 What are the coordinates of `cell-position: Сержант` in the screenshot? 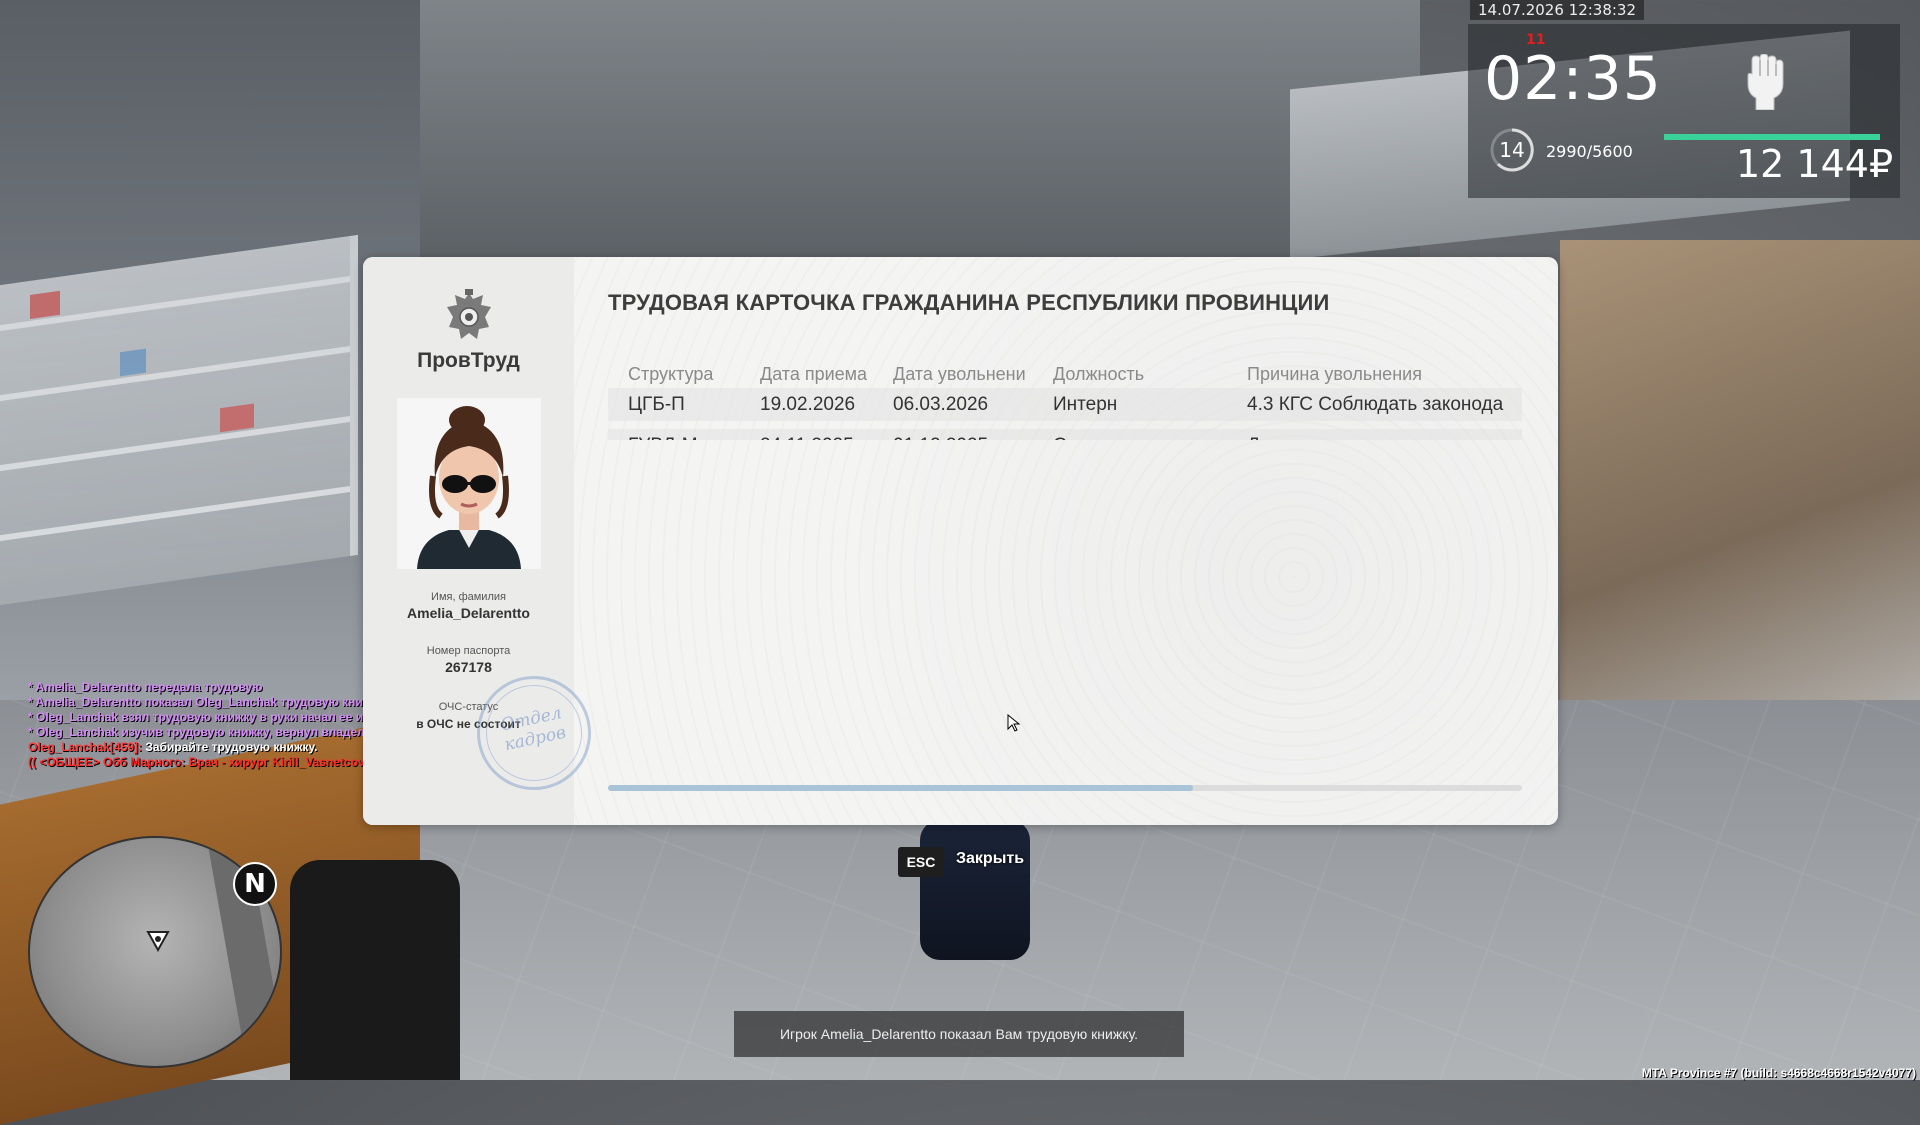 It's located at (1143, 434).